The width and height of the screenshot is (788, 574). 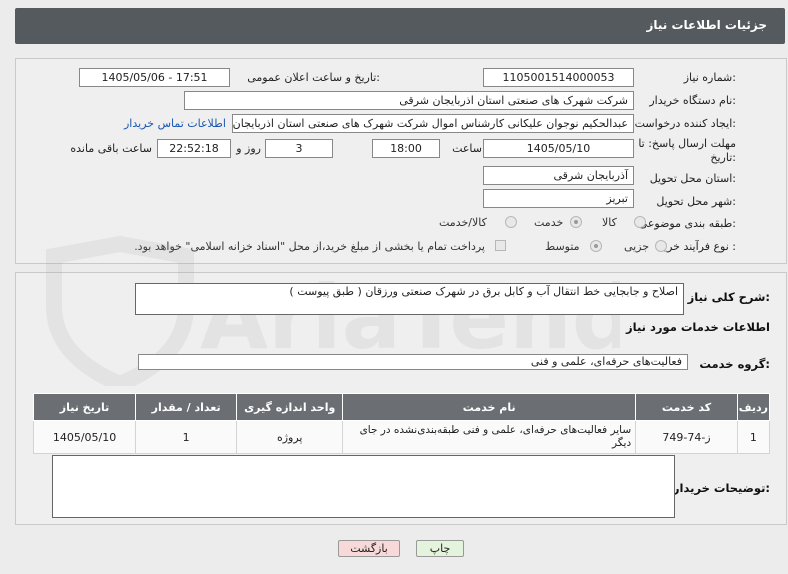 I want to click on category-option-goods: کالا, so click(x=609, y=222).